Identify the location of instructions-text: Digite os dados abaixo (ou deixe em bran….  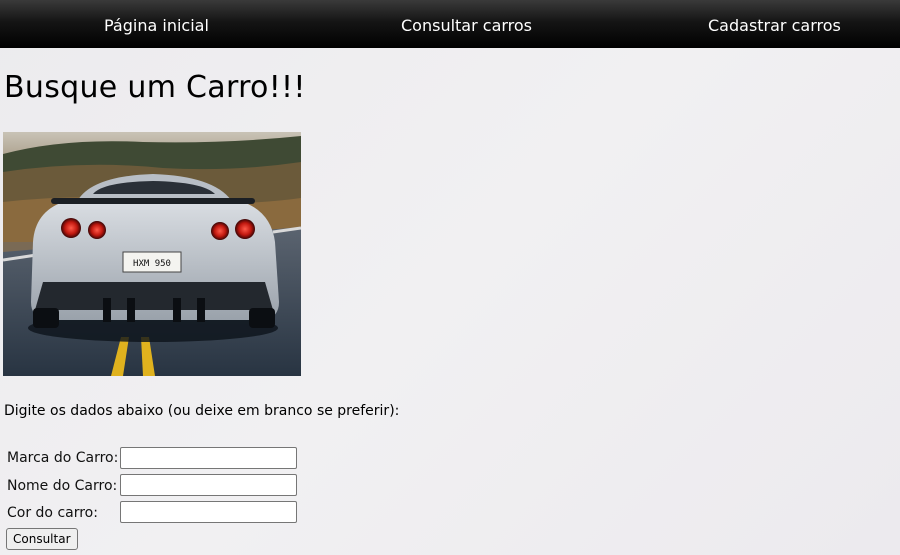
(202, 411).